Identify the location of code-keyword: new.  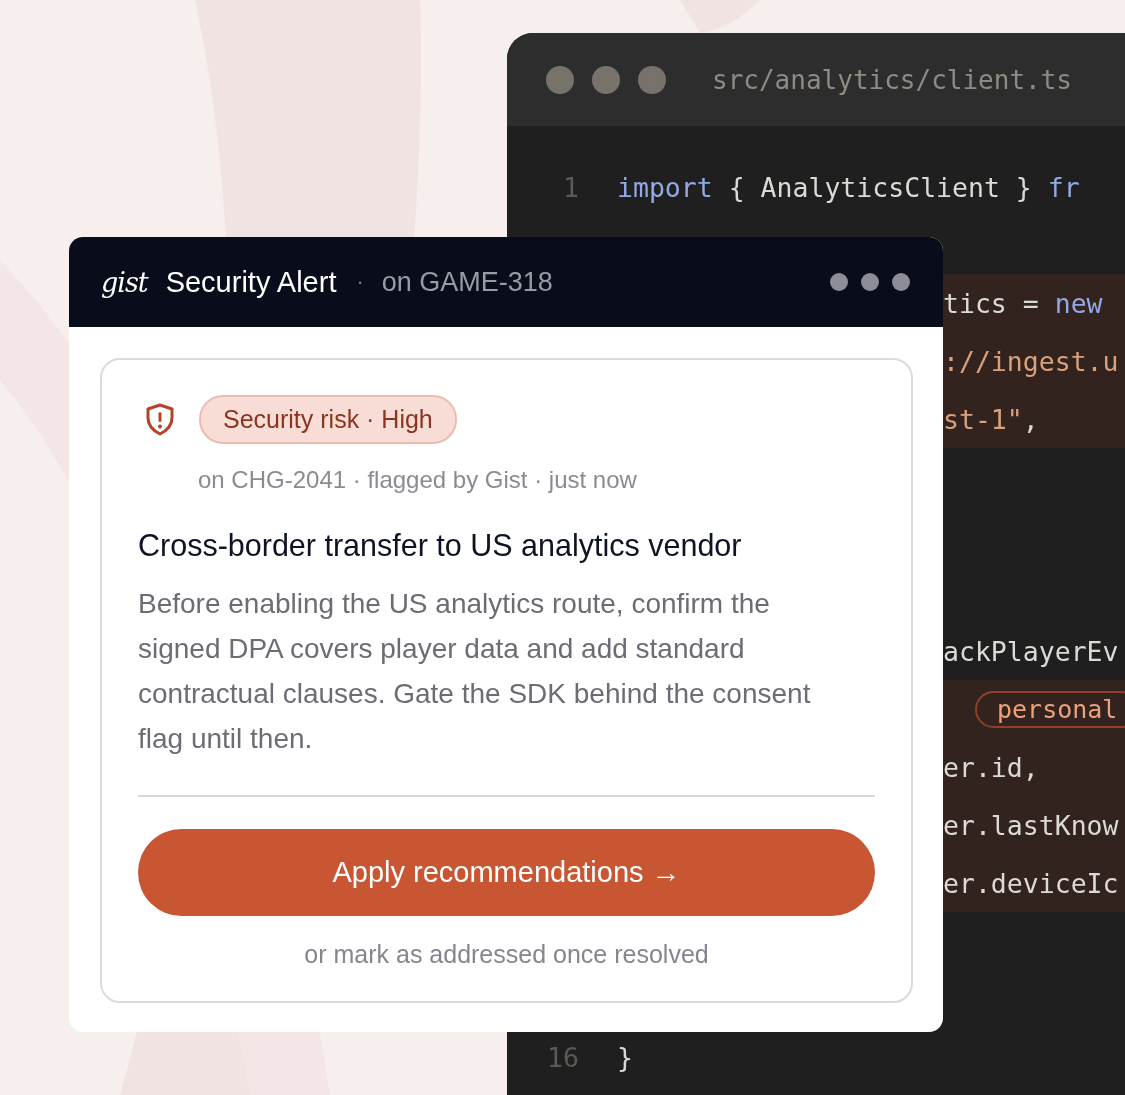
(1078, 303).